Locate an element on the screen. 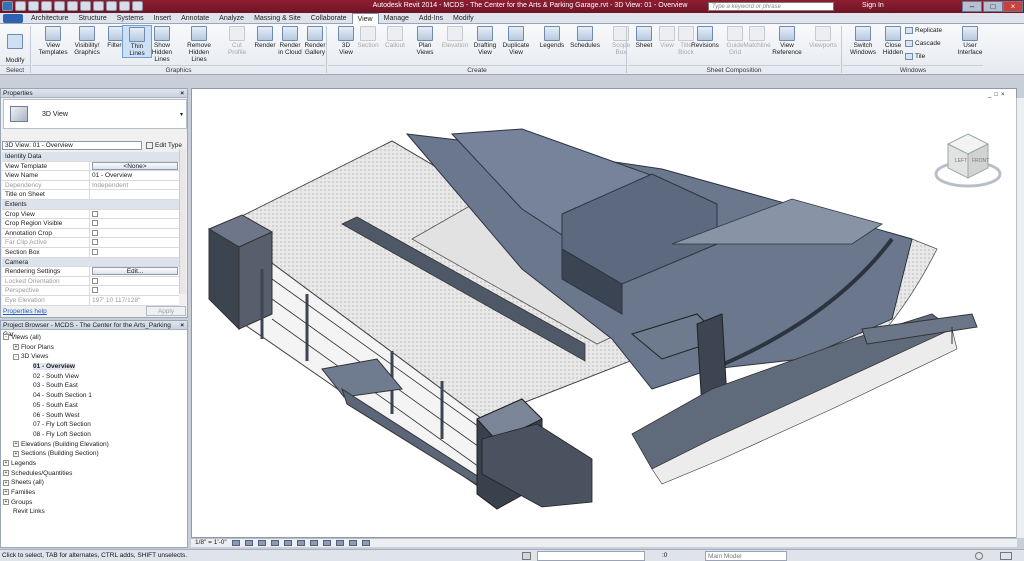 This screenshot has height=561, width=1024. detail-level-icon is located at coordinates (235, 542).